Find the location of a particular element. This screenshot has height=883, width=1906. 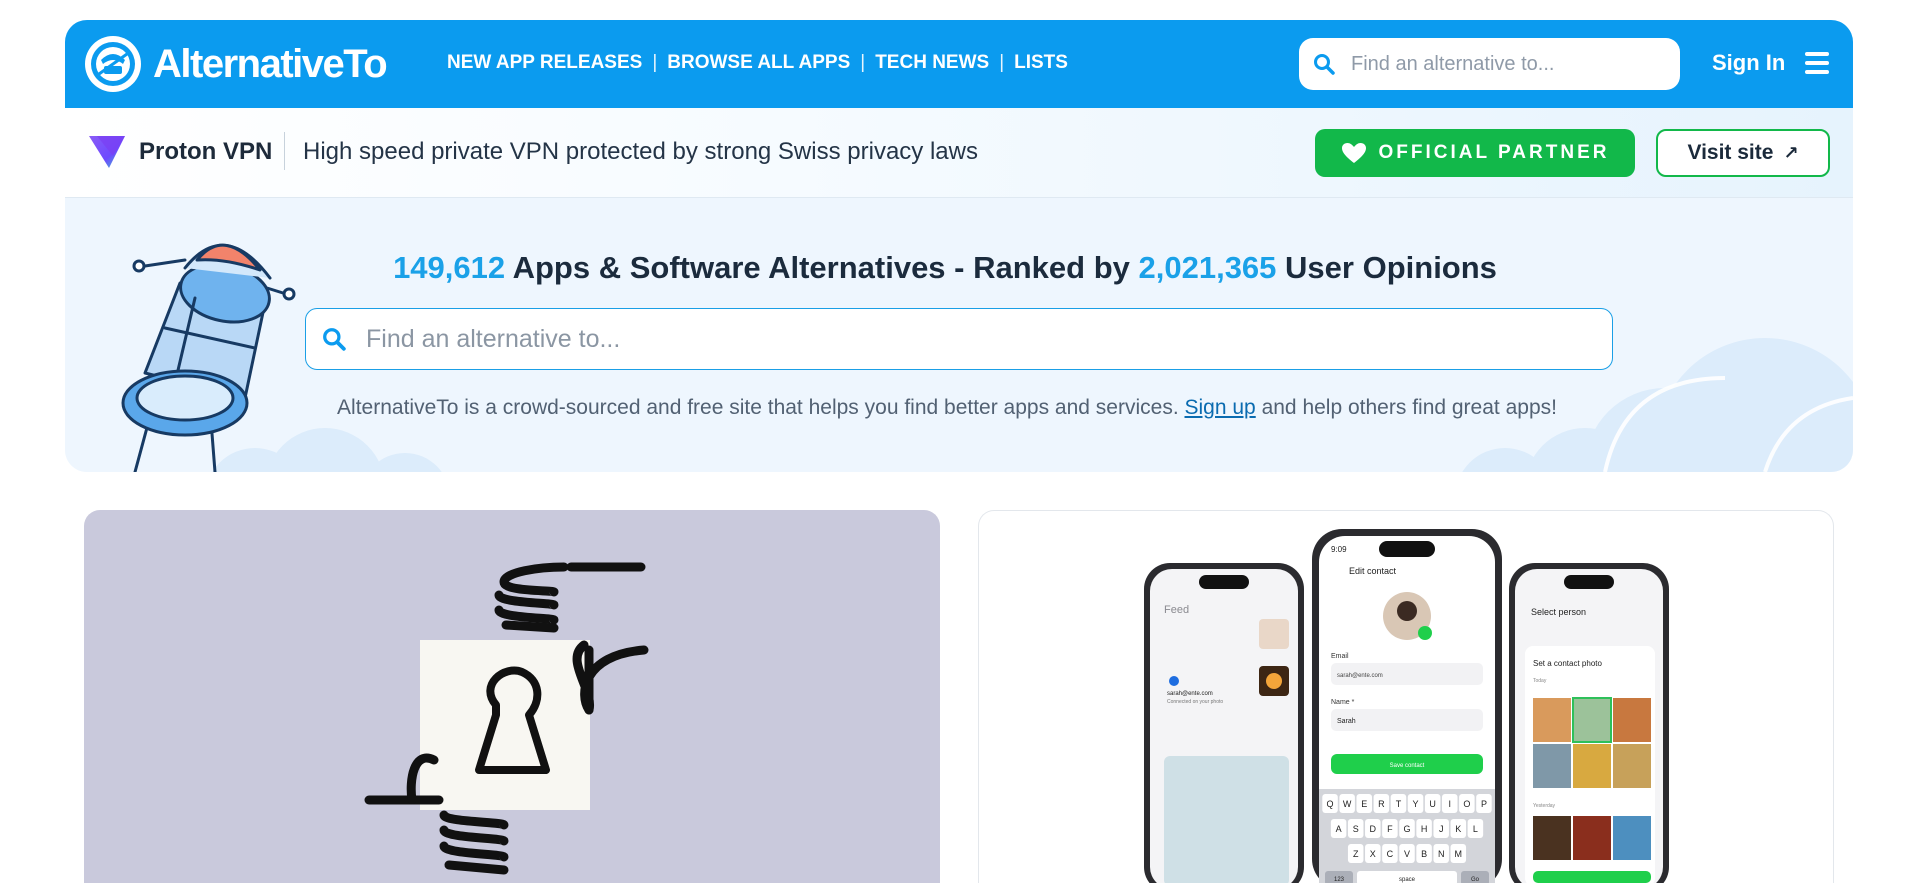

nav-new-app-releases: NEW APP RELEASES is located at coordinates (544, 63).